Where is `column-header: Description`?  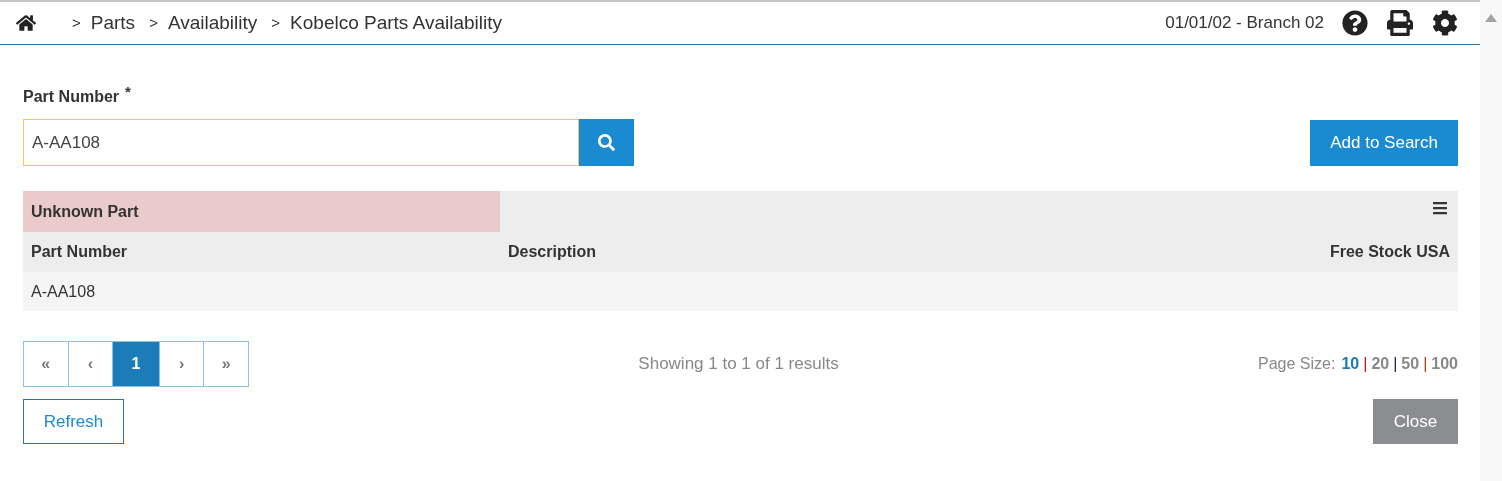 column-header: Description is located at coordinates (829, 252).